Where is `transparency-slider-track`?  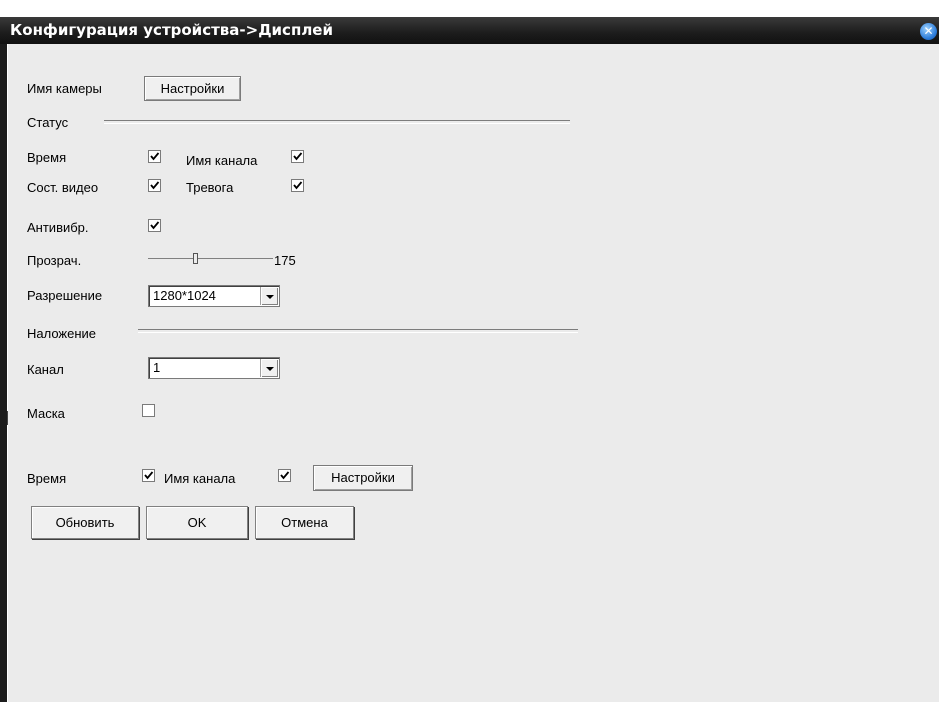 transparency-slider-track is located at coordinates (210, 258).